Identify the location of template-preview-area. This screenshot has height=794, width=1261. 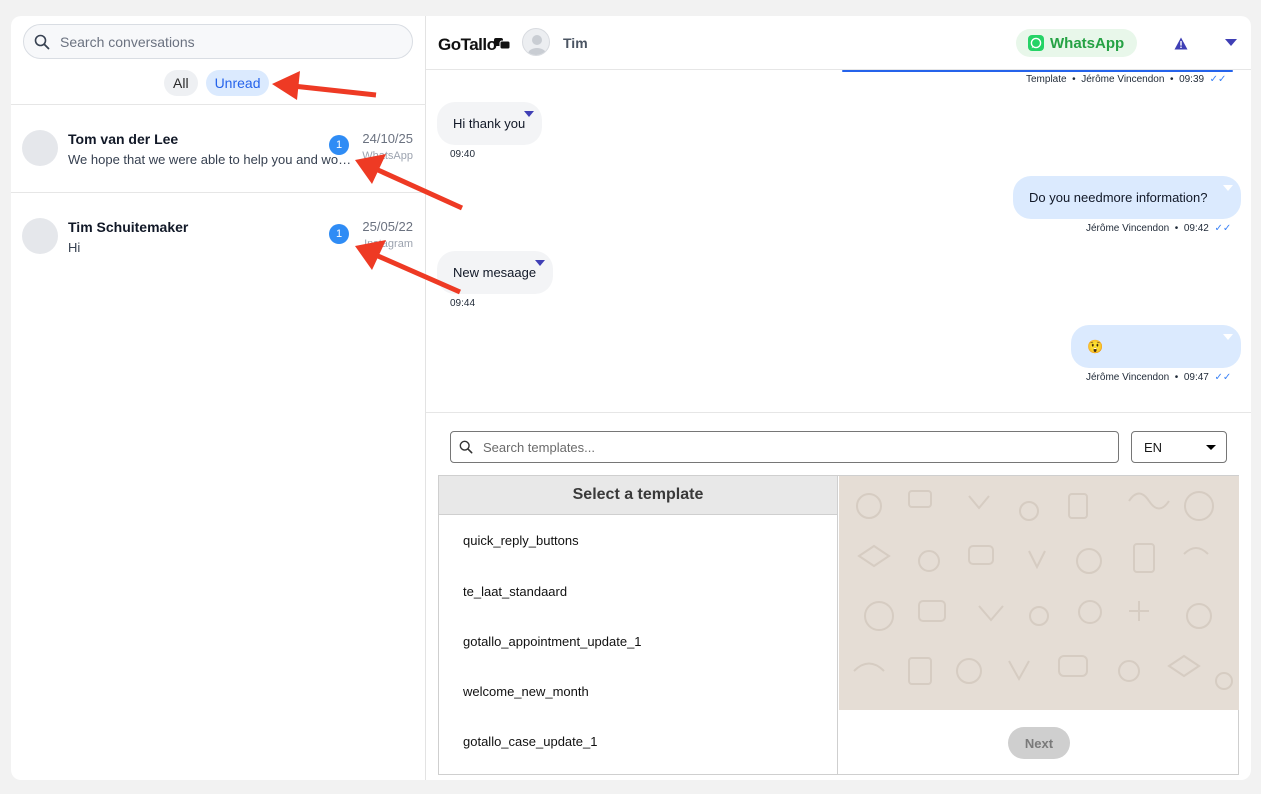
(1039, 593).